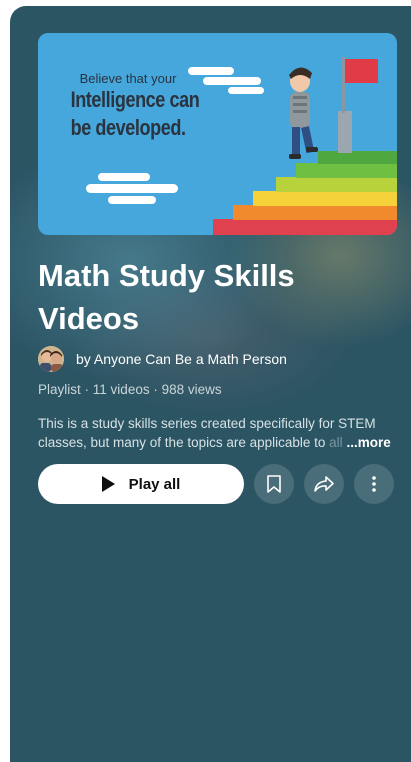 The image size is (411, 762). I want to click on view-count: 988 views, so click(191, 389).